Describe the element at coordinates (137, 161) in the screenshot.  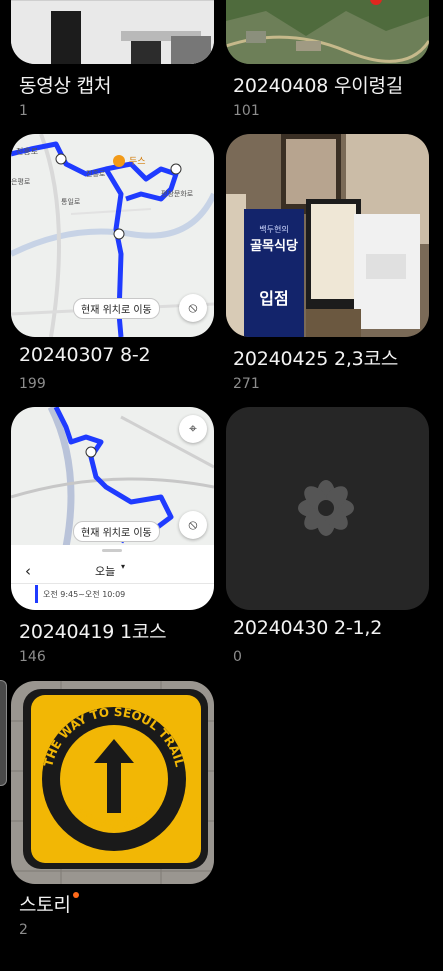
I see `map-label: 두스` at that location.